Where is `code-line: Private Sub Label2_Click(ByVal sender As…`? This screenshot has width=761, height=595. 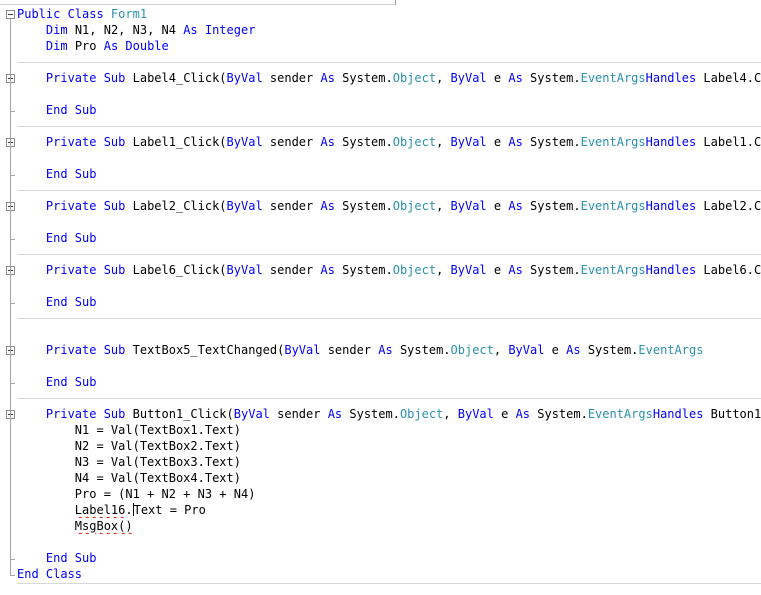 code-line: Private Sub Label2_Click(ByVal sender As… is located at coordinates (389, 206).